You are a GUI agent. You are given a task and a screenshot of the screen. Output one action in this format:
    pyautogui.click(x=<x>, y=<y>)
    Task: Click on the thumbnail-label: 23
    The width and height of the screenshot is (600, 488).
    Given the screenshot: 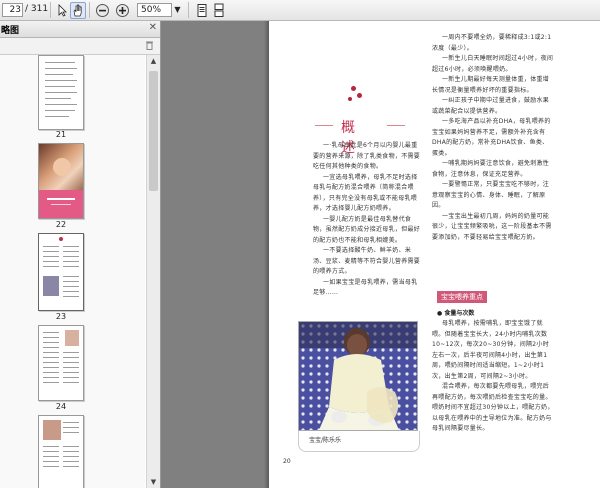 What is the action you would take?
    pyautogui.click(x=61, y=316)
    